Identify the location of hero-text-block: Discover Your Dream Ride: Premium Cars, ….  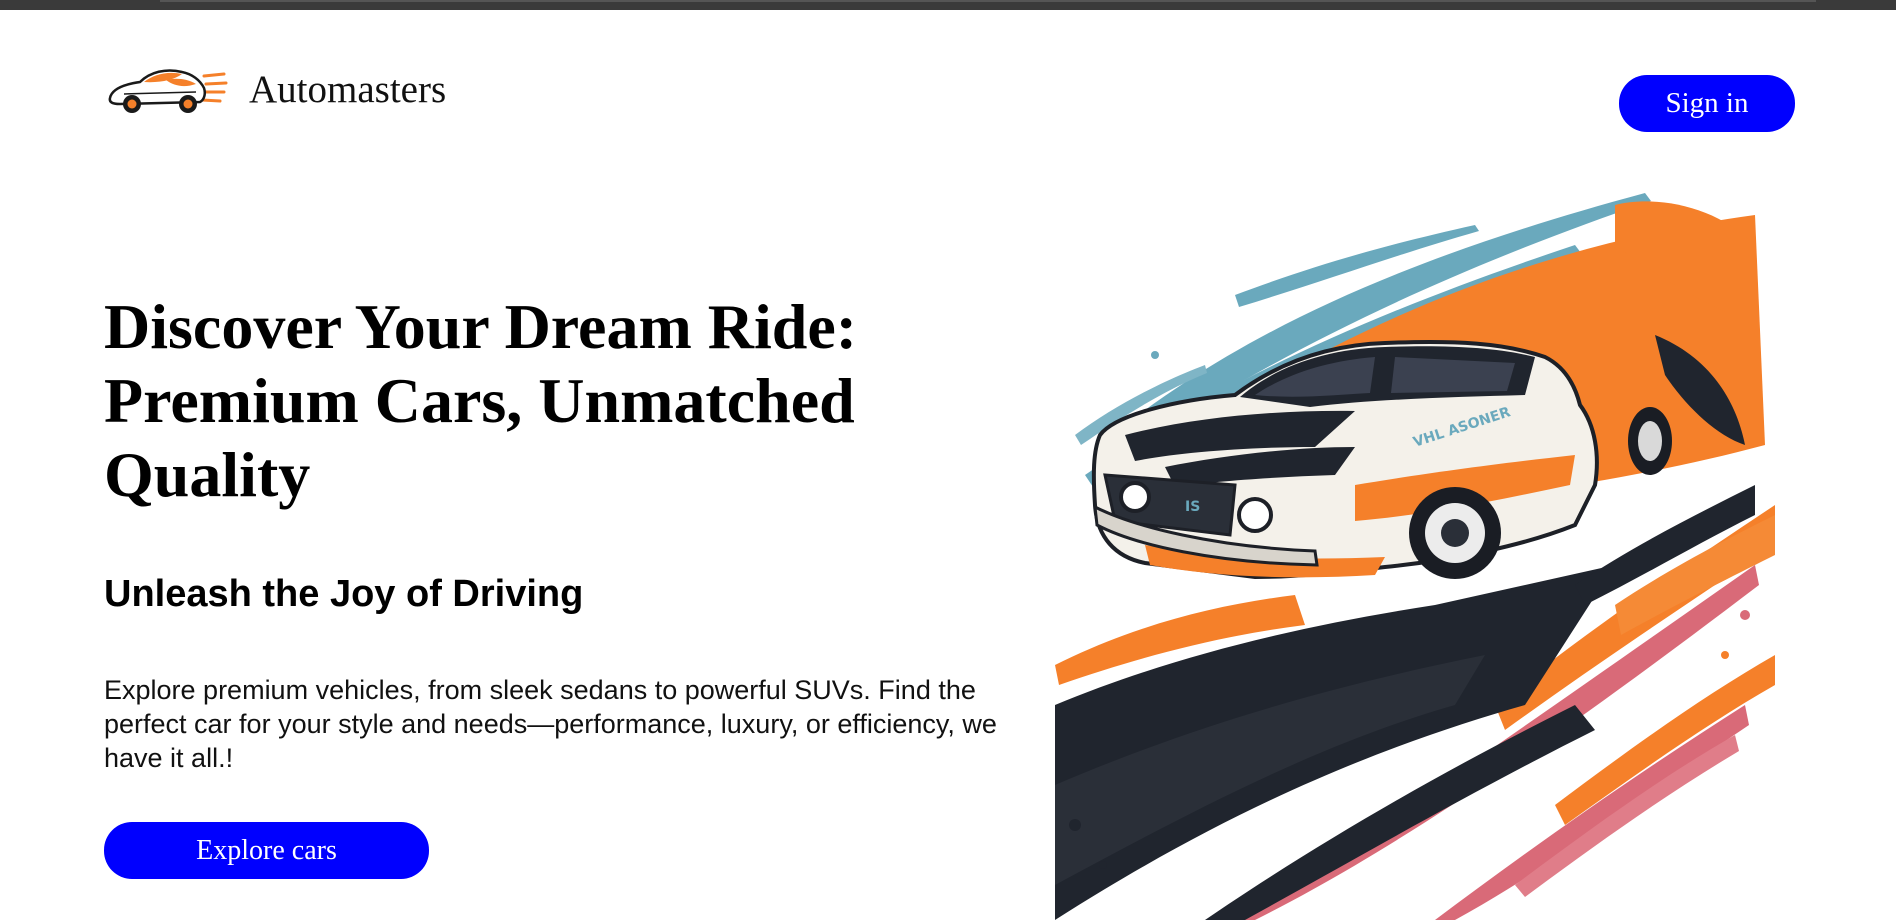
(564, 401).